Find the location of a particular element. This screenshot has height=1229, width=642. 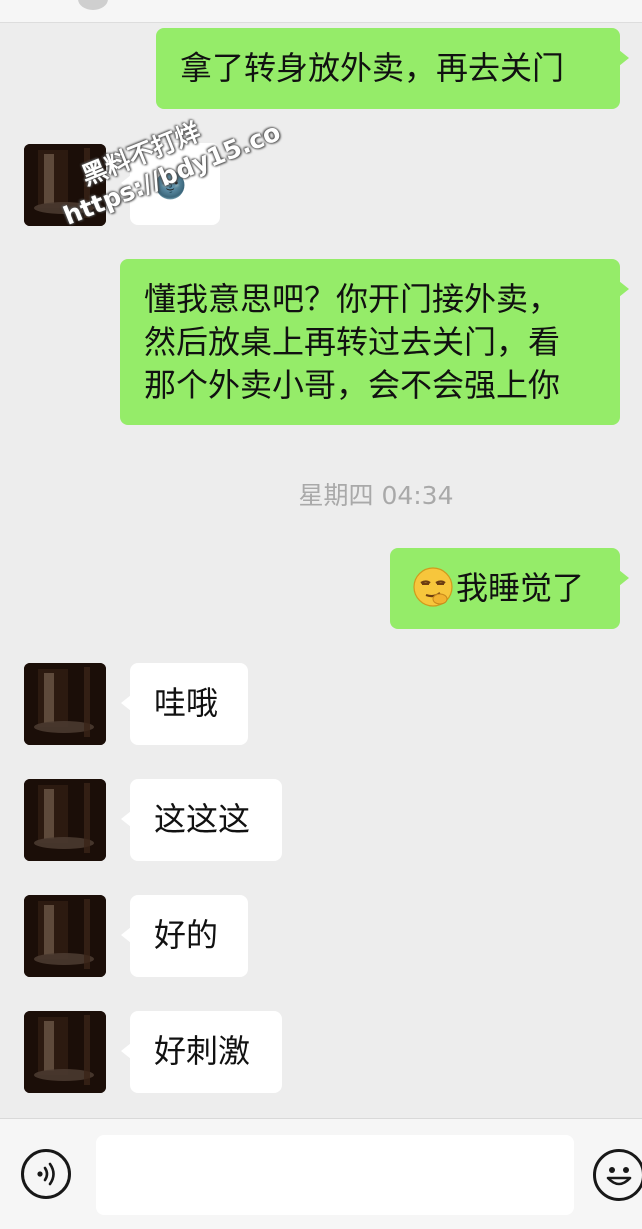

message-bubble-incoming: 这这这 is located at coordinates (201, 820).